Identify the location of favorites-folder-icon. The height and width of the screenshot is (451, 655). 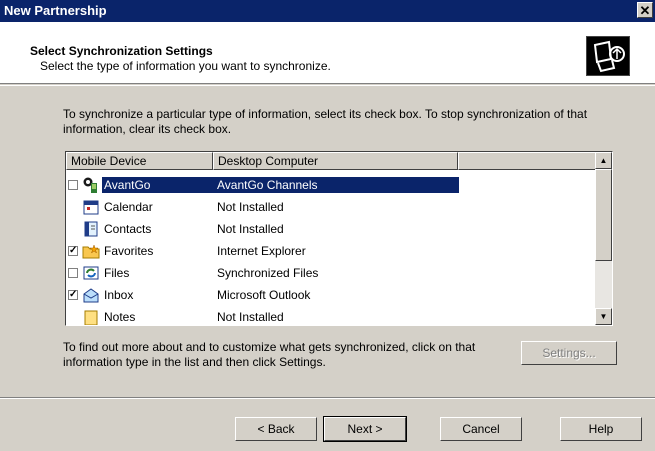
(91, 251).